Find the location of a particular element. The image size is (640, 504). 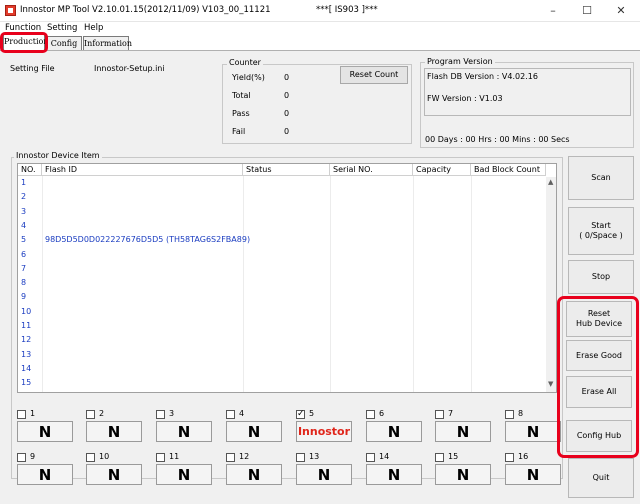

setting-file-label: Setting File is located at coordinates (32, 68).